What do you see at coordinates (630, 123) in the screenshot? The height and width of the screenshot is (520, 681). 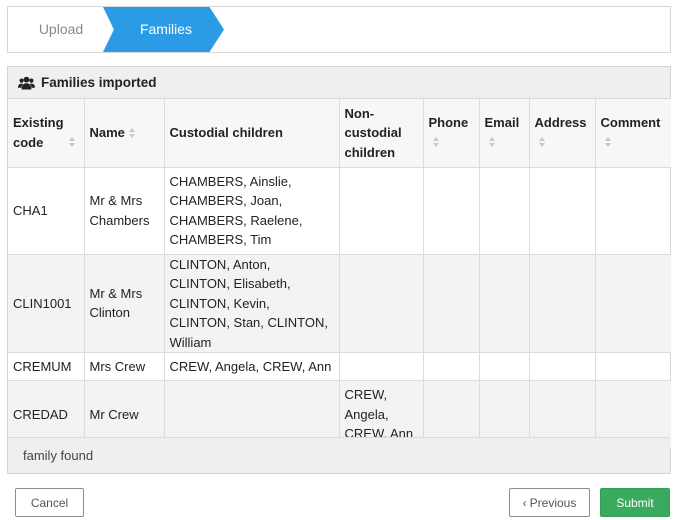 I see `col-label: Comment` at bounding box center [630, 123].